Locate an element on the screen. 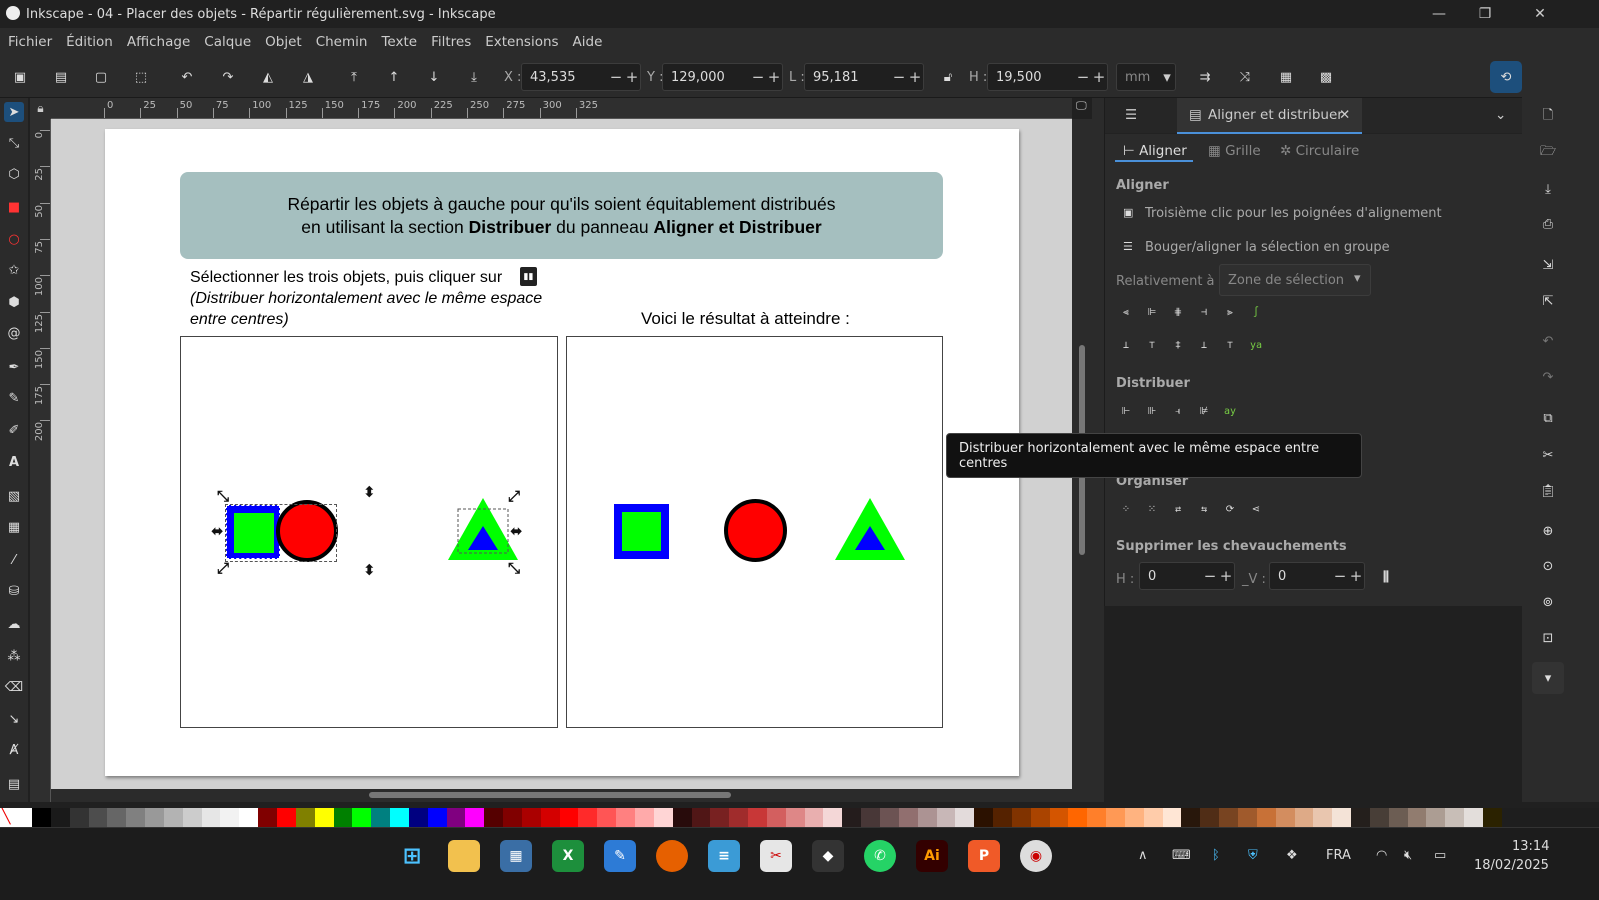 Image resolution: width=1599 pixels, height=900 pixels. option-group-move: Bouger/aligner la sélection en groupe is located at coordinates (1267, 247).